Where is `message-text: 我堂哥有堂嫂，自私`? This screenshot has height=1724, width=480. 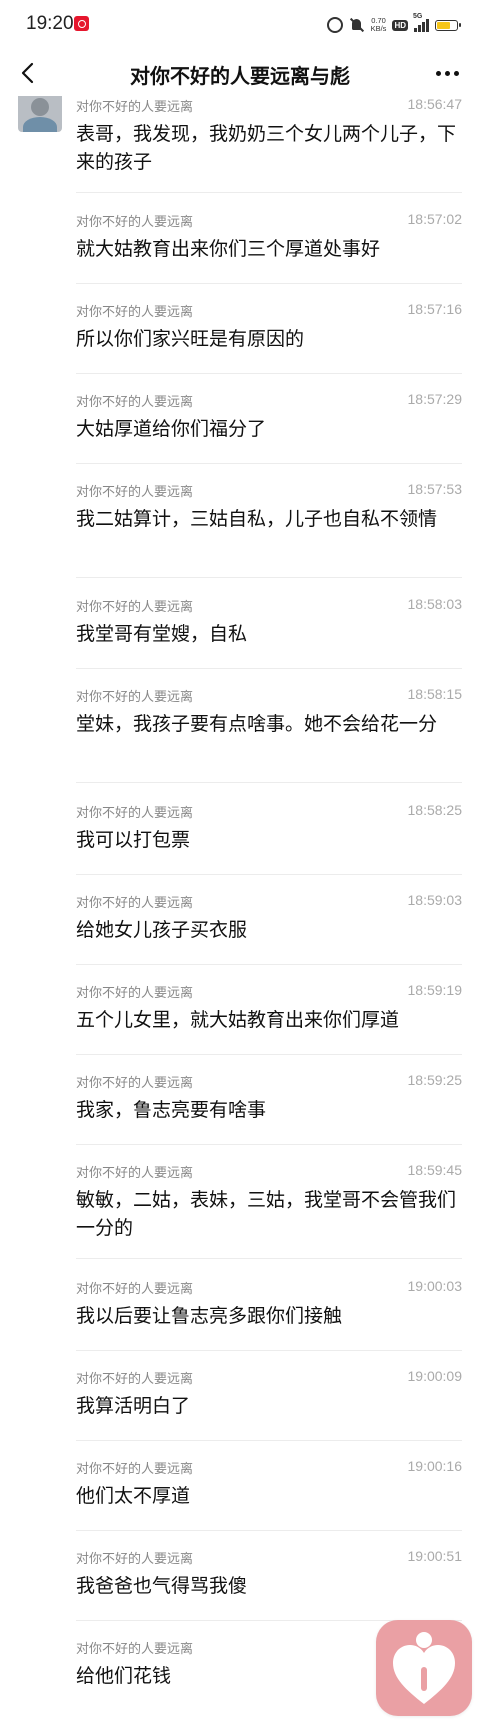
message-text: 我堂哥有堂嫂，自私 is located at coordinates (162, 634).